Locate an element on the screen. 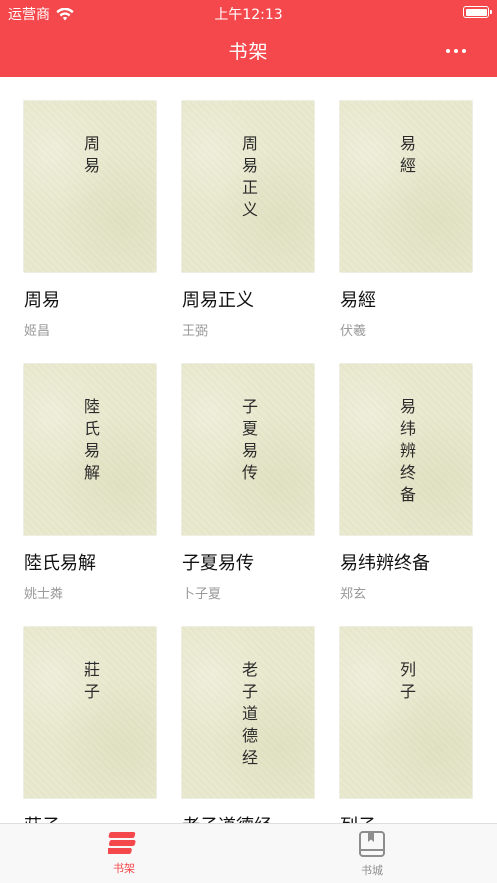 The width and height of the screenshot is (497, 883). book-author: 郑玄 is located at coordinates (353, 594).